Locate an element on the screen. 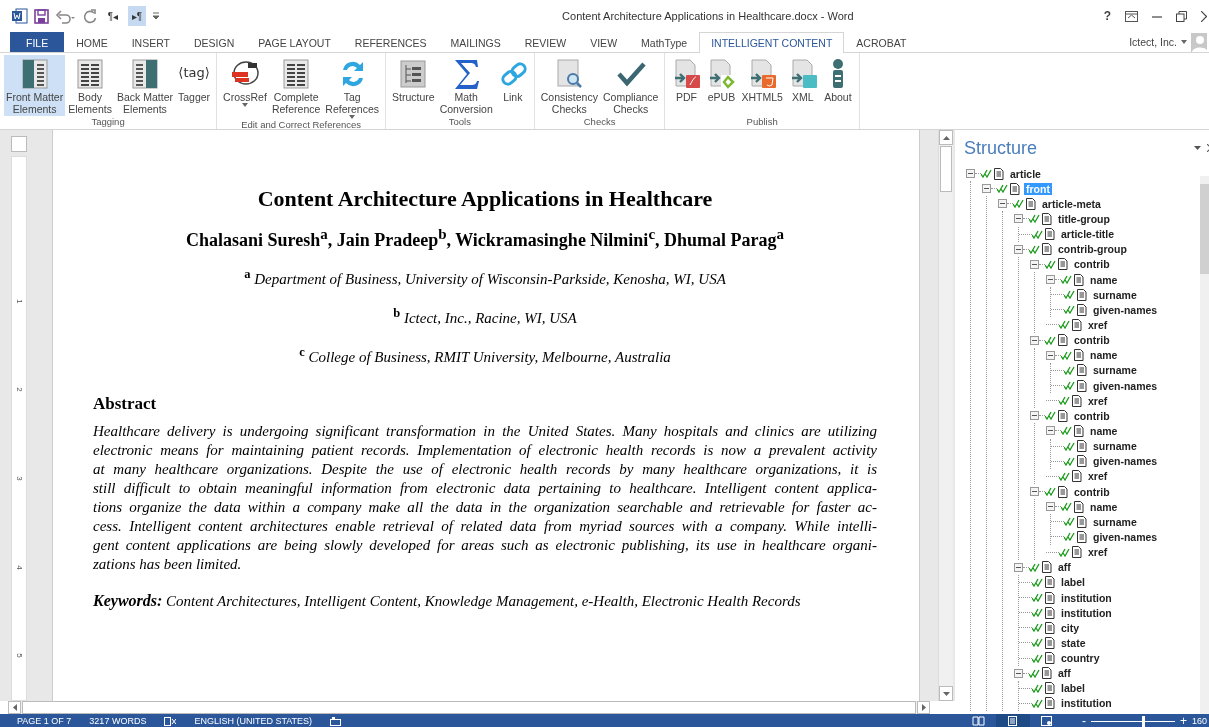 The image size is (1209, 727). ribbon-button: Structure is located at coordinates (413, 85).